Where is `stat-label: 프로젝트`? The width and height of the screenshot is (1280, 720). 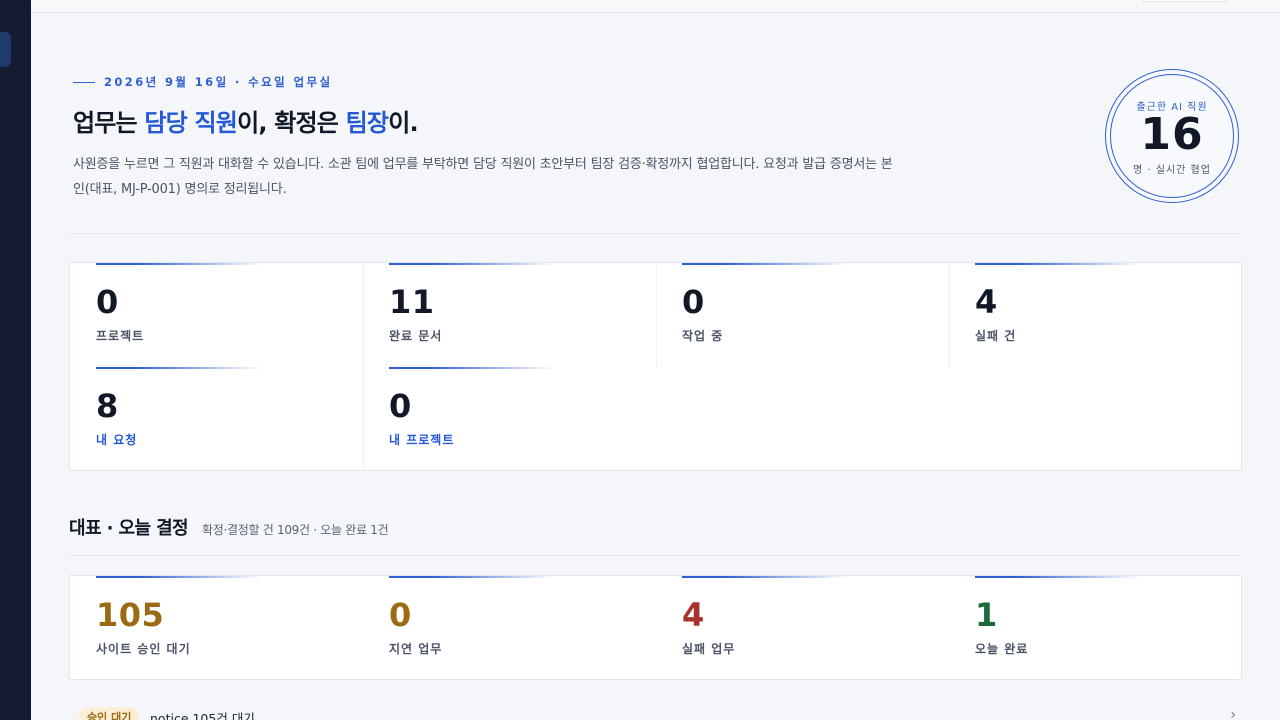 stat-label: 프로젝트 is located at coordinates (120, 336).